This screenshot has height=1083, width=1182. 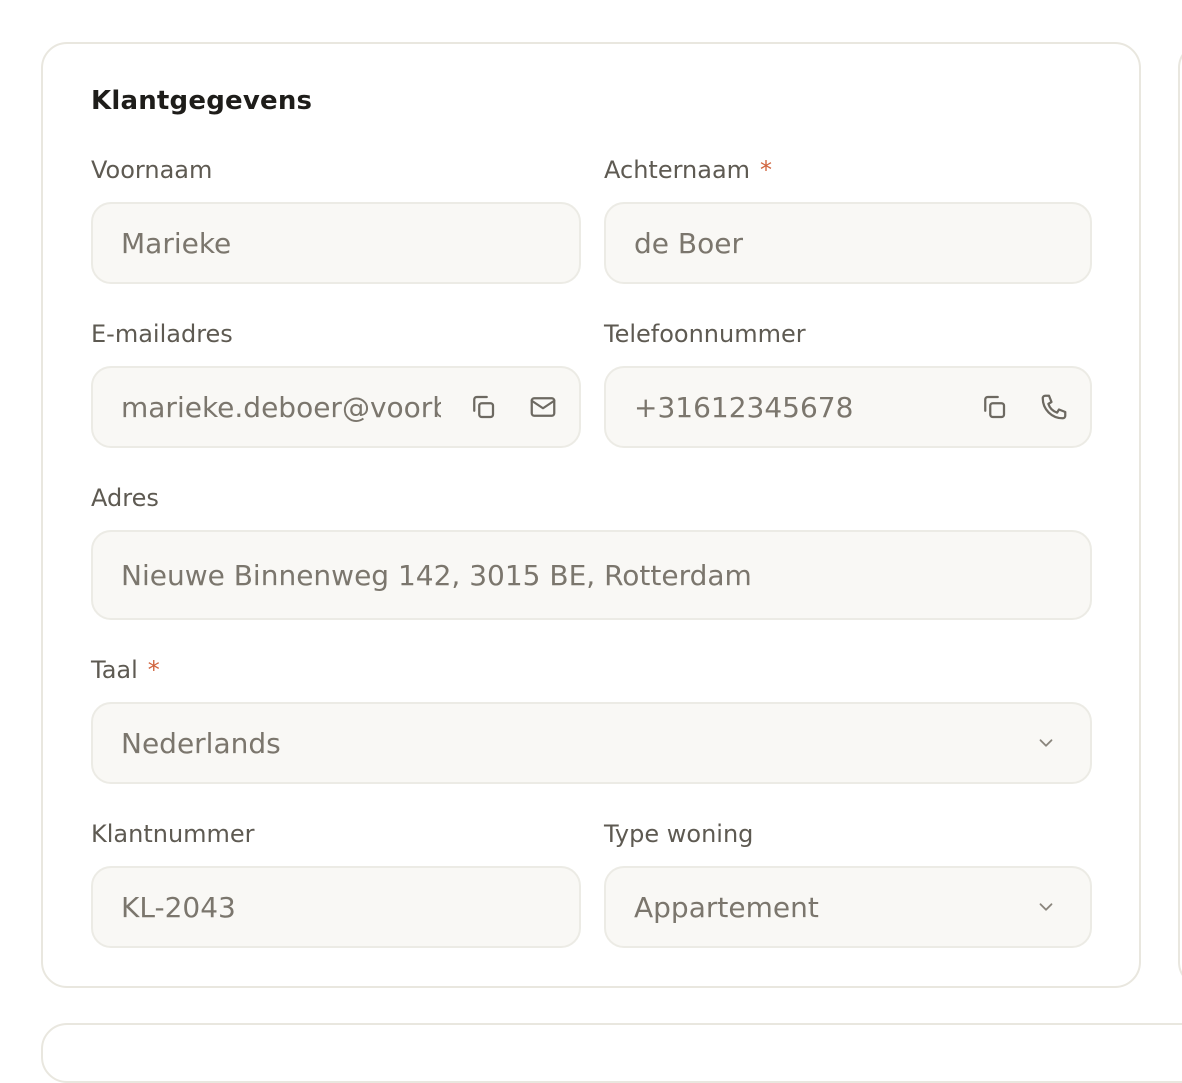 I want to click on house-type-select: Appartement, so click(x=848, y=907).